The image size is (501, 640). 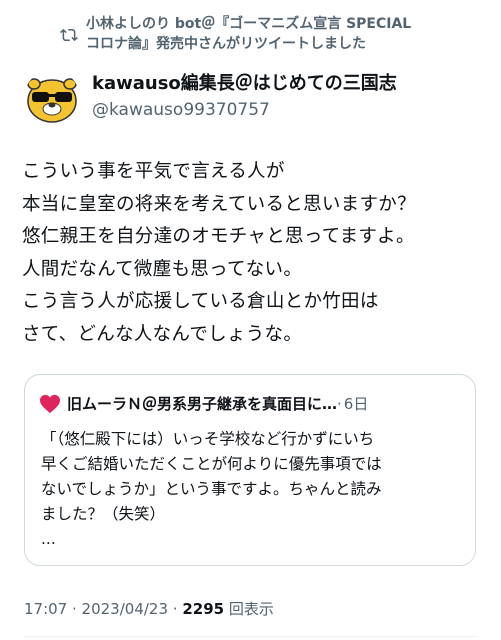 I want to click on avatar, so click(x=52, y=98).